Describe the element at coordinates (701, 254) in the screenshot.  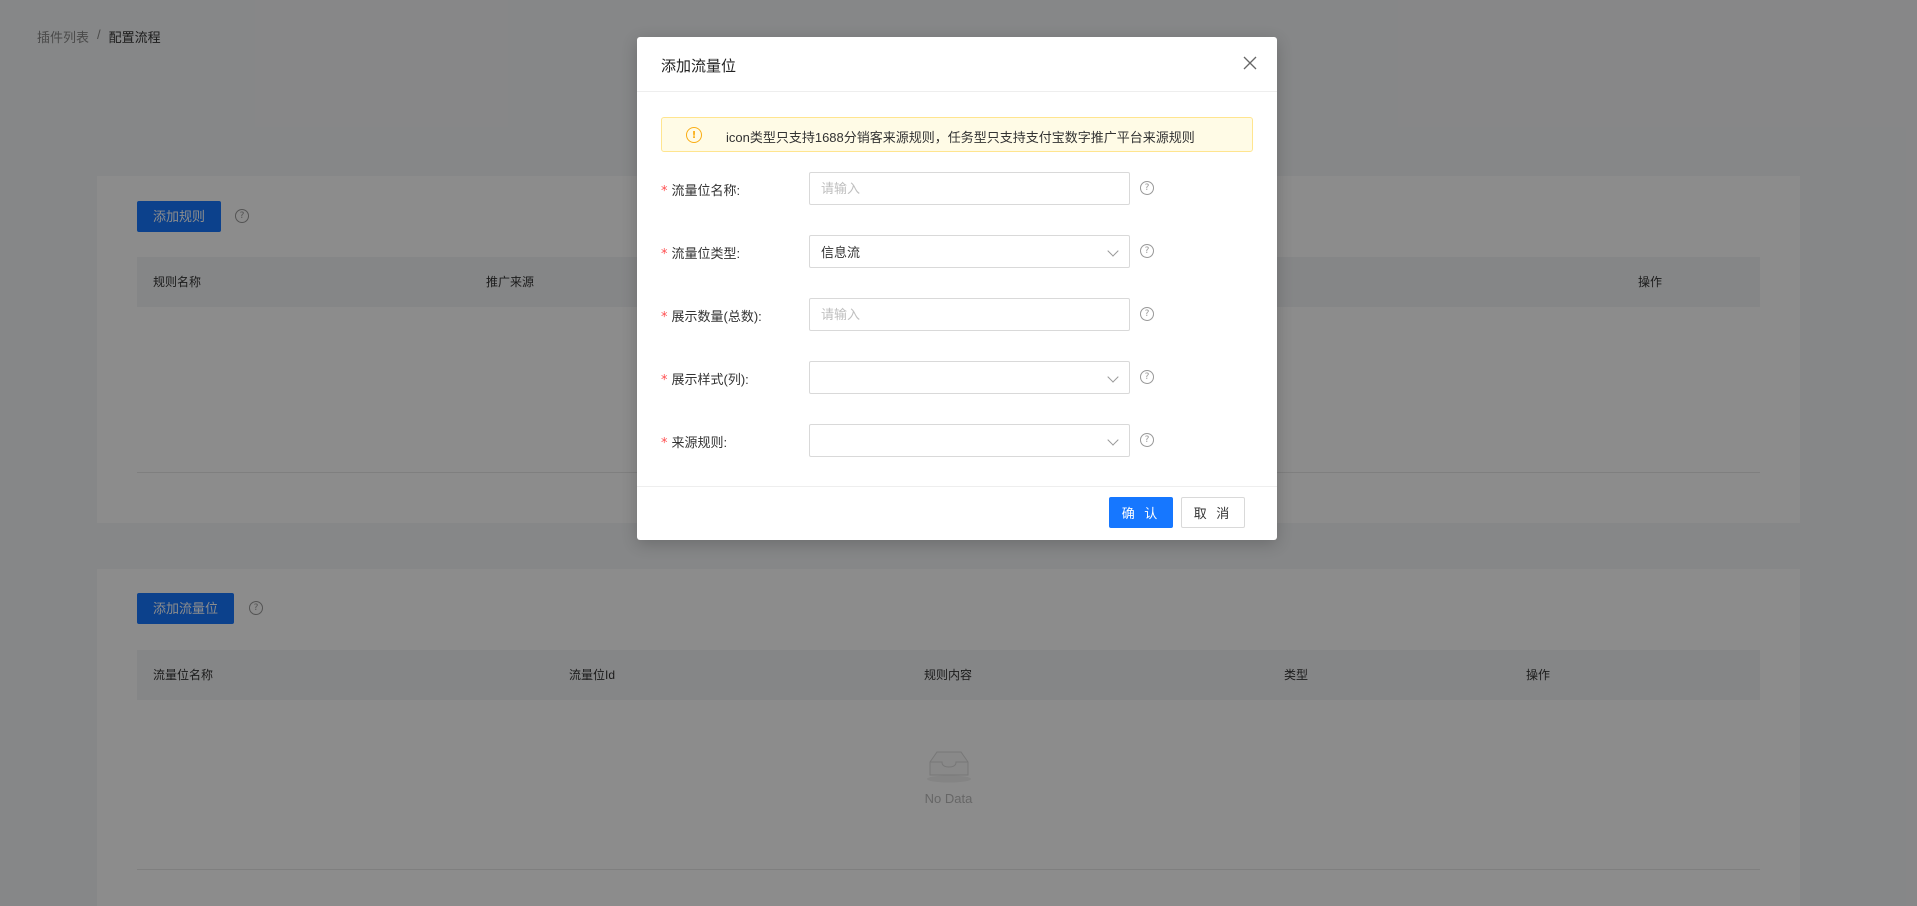
I see `slot-type-label: * 流量位类型:` at that location.